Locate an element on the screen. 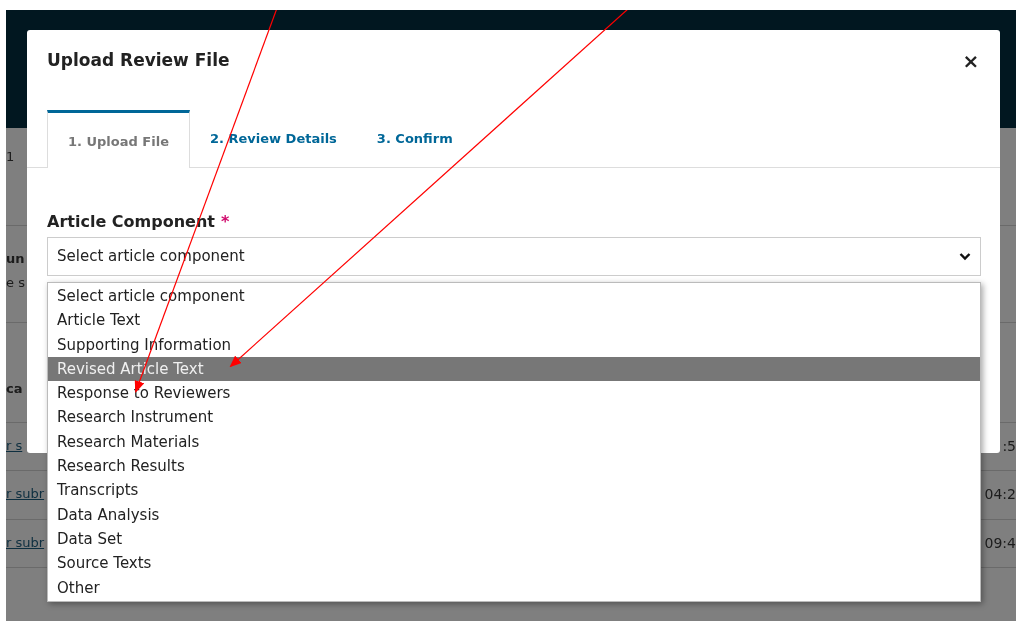 This screenshot has height=621, width=1016. time-text: 09:4 is located at coordinates (1000, 543).